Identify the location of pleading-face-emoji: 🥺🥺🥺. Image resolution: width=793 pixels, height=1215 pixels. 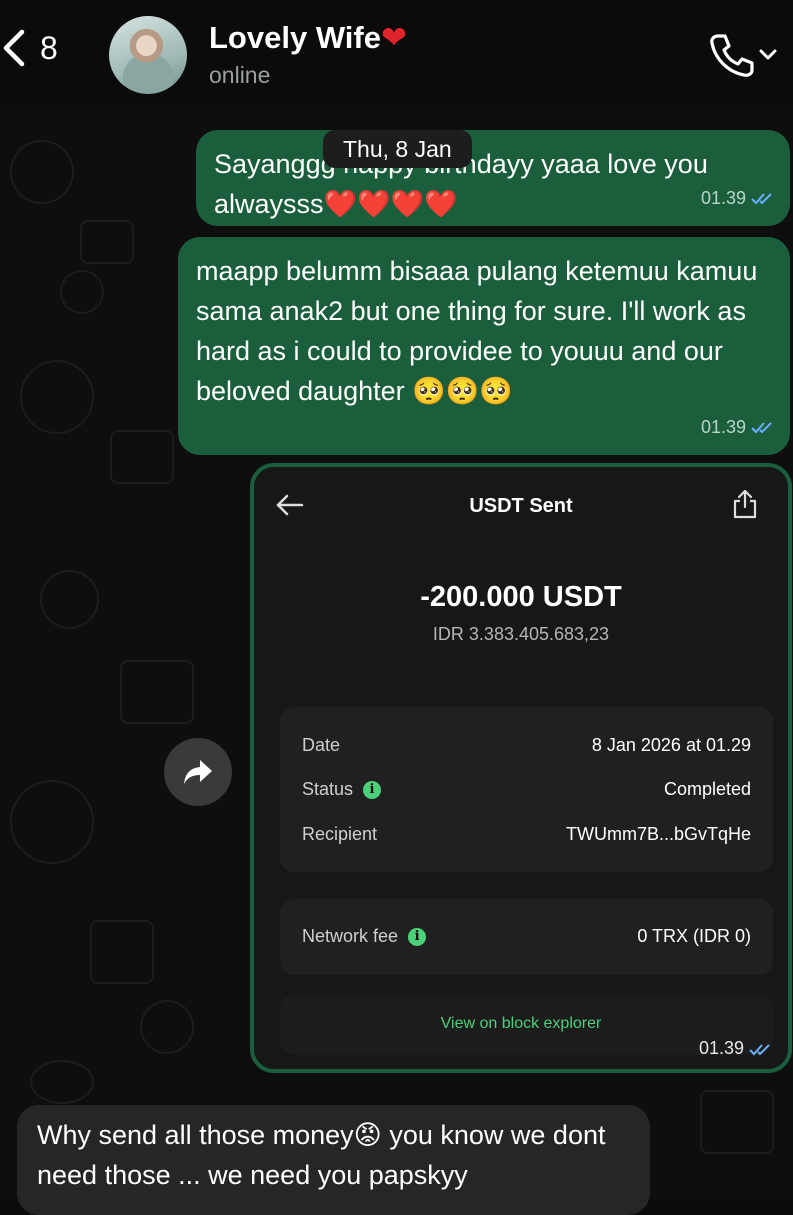
(463, 391).